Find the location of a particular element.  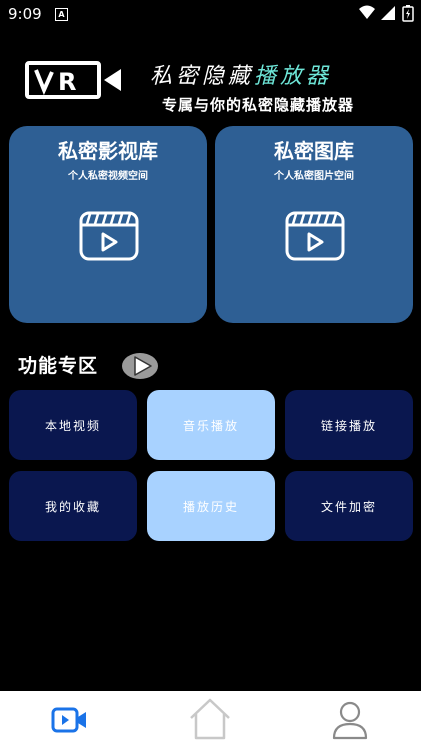

private-video-library-card: 私密影视库 个人私密视频空间 is located at coordinates (108, 224).